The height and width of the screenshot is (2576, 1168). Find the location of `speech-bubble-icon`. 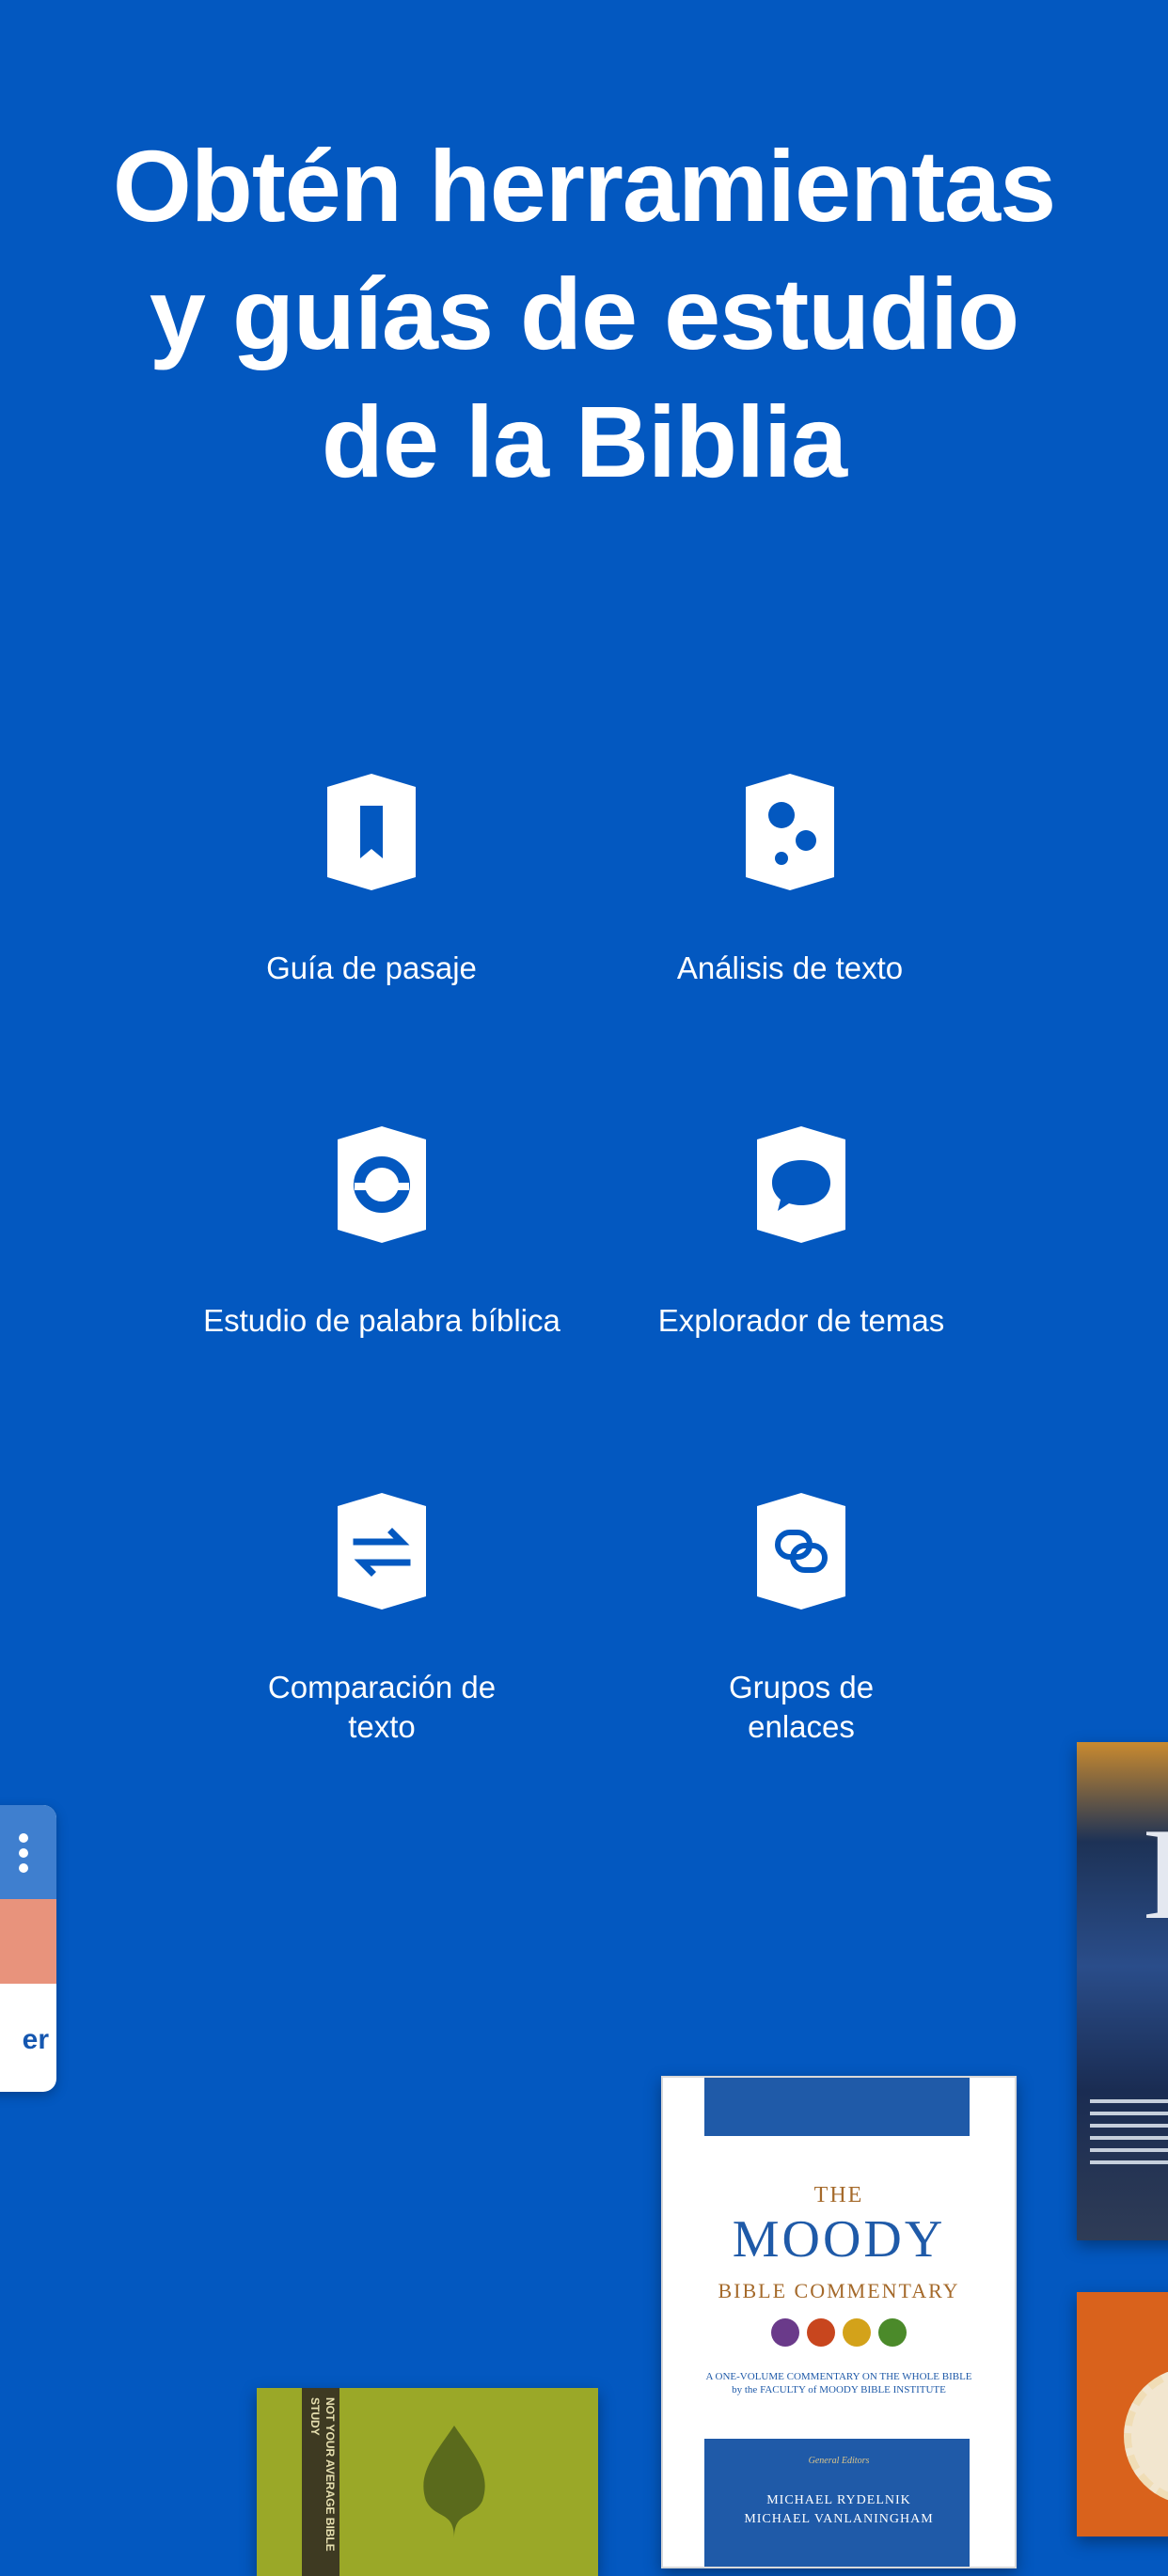

speech-bubble-icon is located at coordinates (801, 1185).